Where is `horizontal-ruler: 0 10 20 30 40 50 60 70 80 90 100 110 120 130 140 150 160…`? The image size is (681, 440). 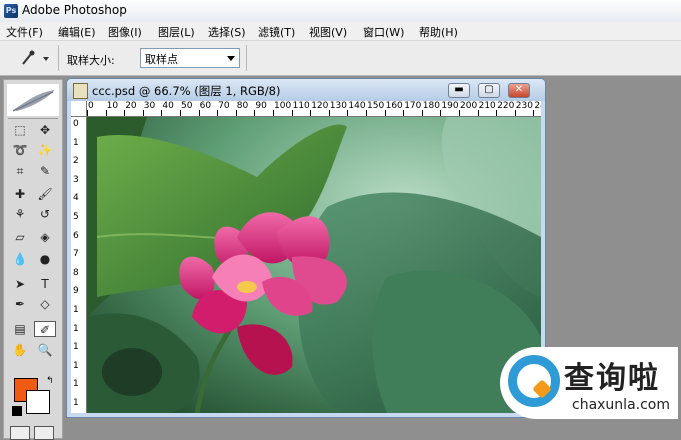
horizontal-ruler: 0 10 20 30 40 50 60 70 80 90 100 110 120 130 140 150 160… is located at coordinates (314, 109).